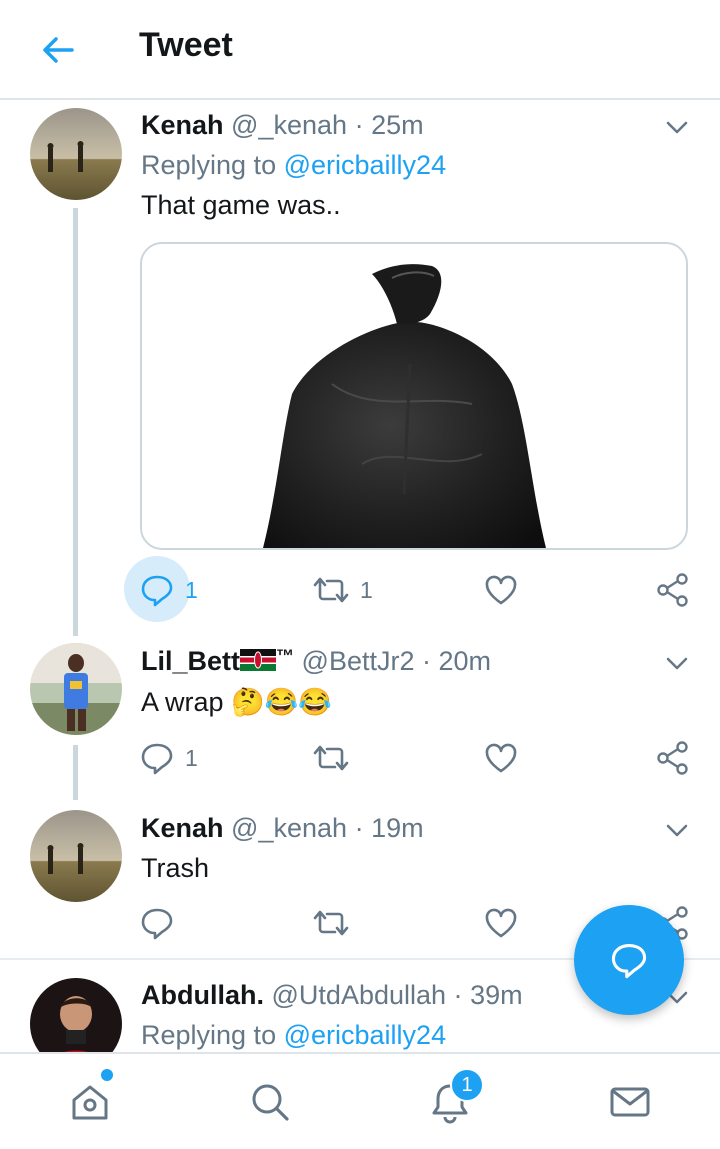 The image size is (720, 1149). Describe the element at coordinates (630, 1102) in the screenshot. I see `messages-icon` at that location.